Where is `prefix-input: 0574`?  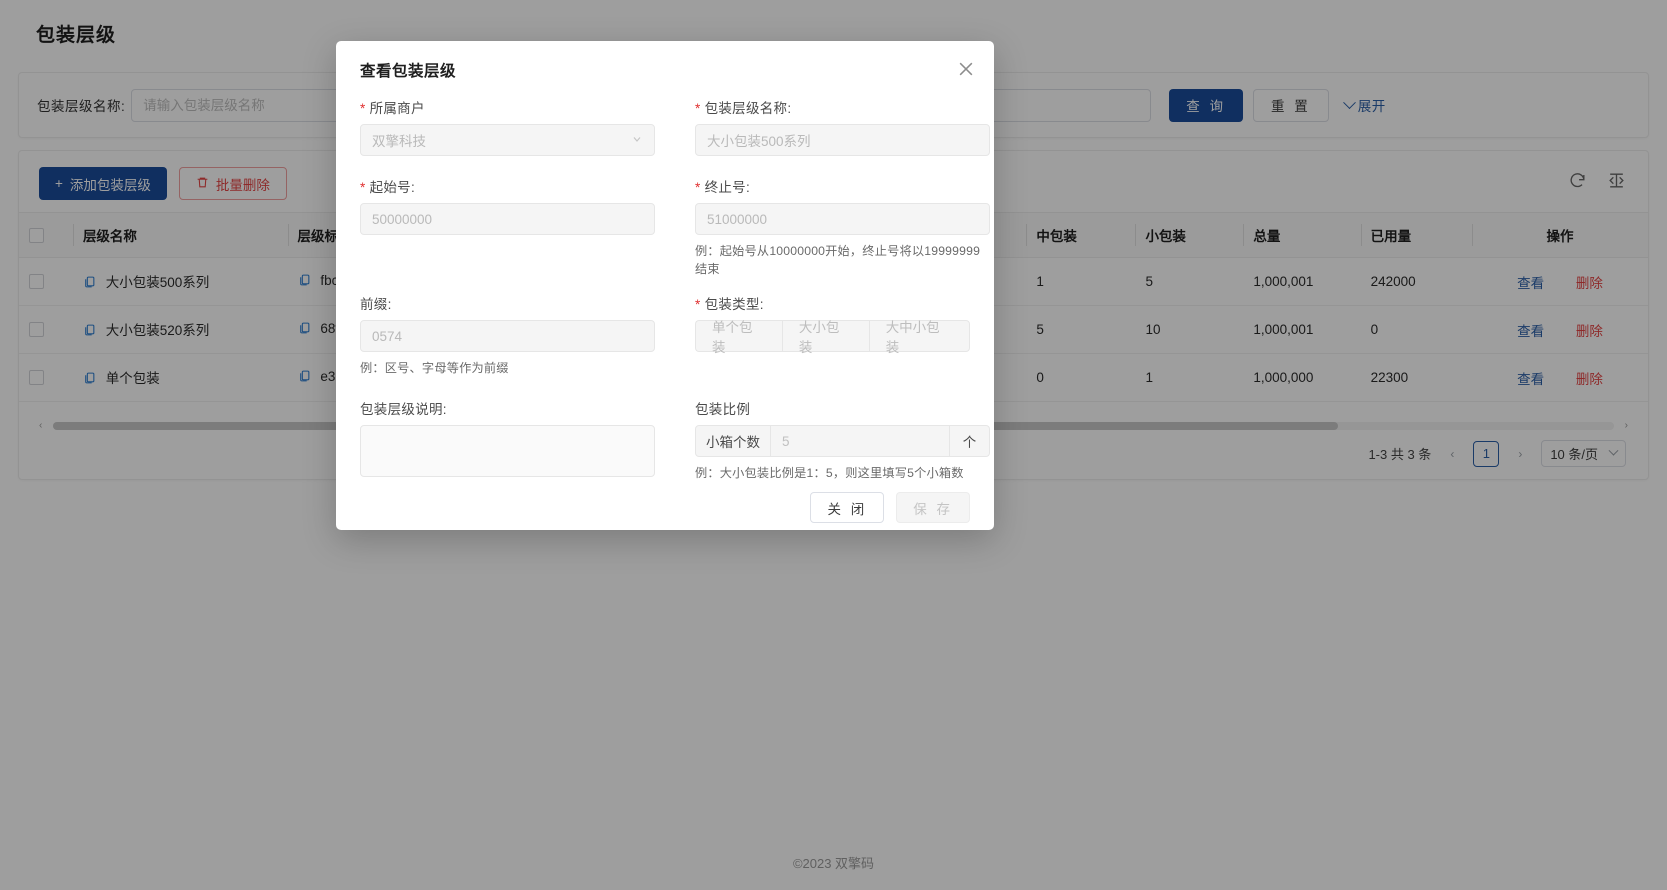
prefix-input: 0574 is located at coordinates (507, 336).